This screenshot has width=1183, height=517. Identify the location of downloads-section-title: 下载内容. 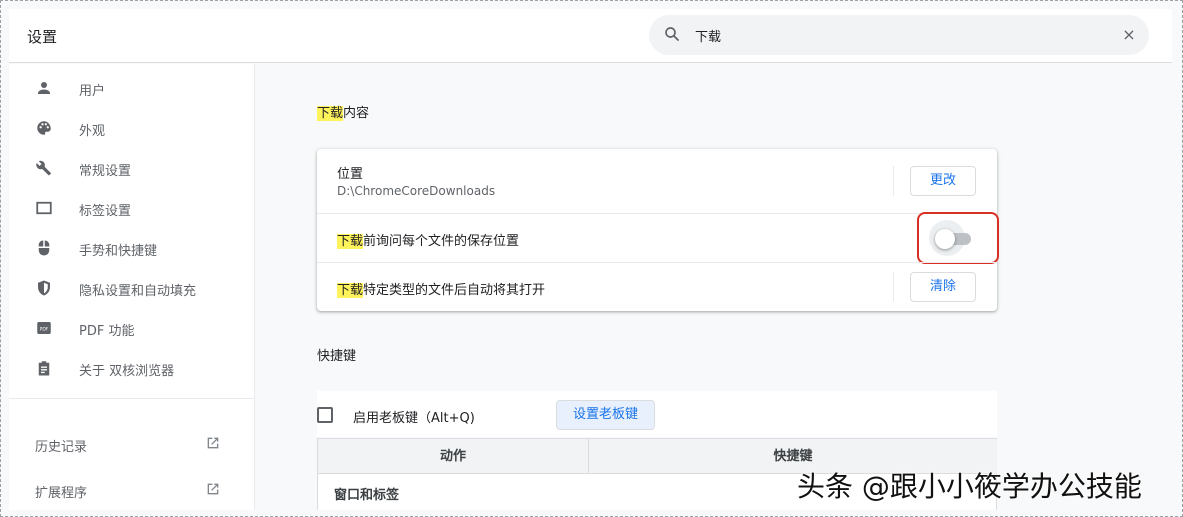
(343, 111).